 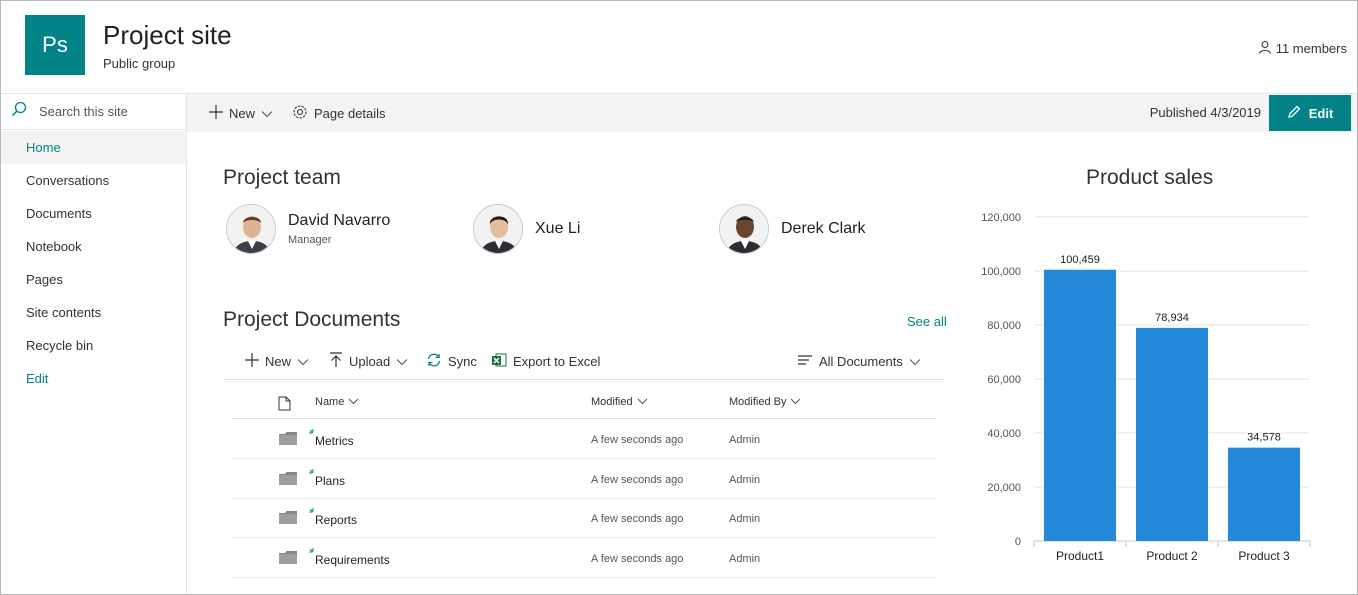 What do you see at coordinates (1001, 272) in the screenshot?
I see `y-tick-label: 100,000` at bounding box center [1001, 272].